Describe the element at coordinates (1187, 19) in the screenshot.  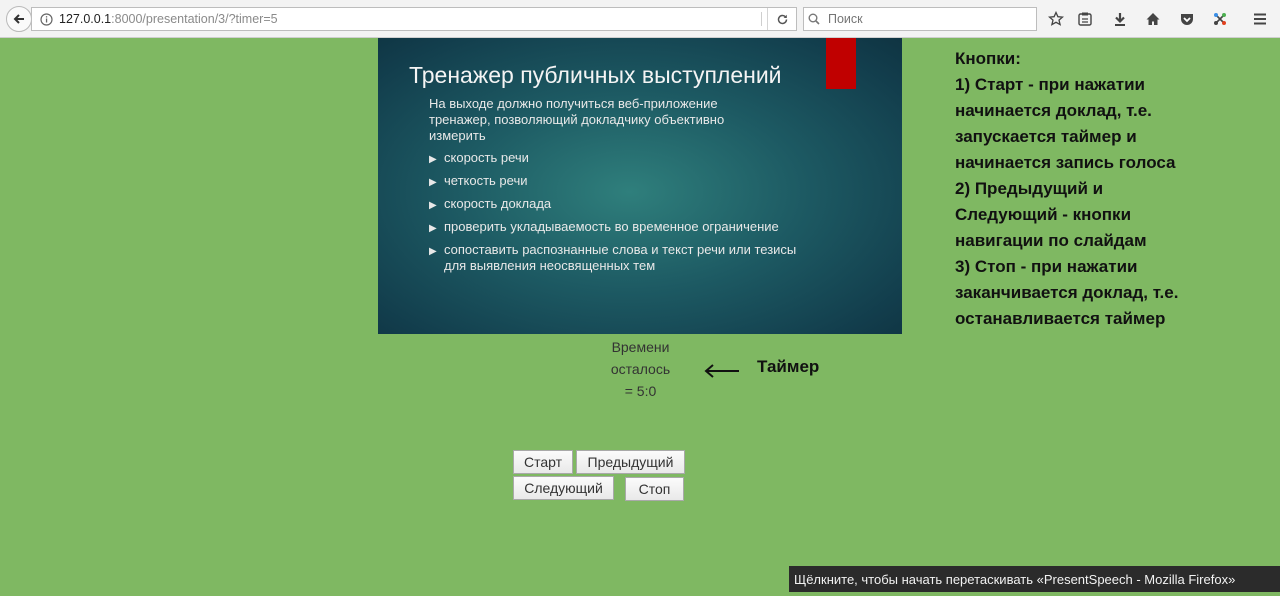
I see `pocket-icon` at that location.